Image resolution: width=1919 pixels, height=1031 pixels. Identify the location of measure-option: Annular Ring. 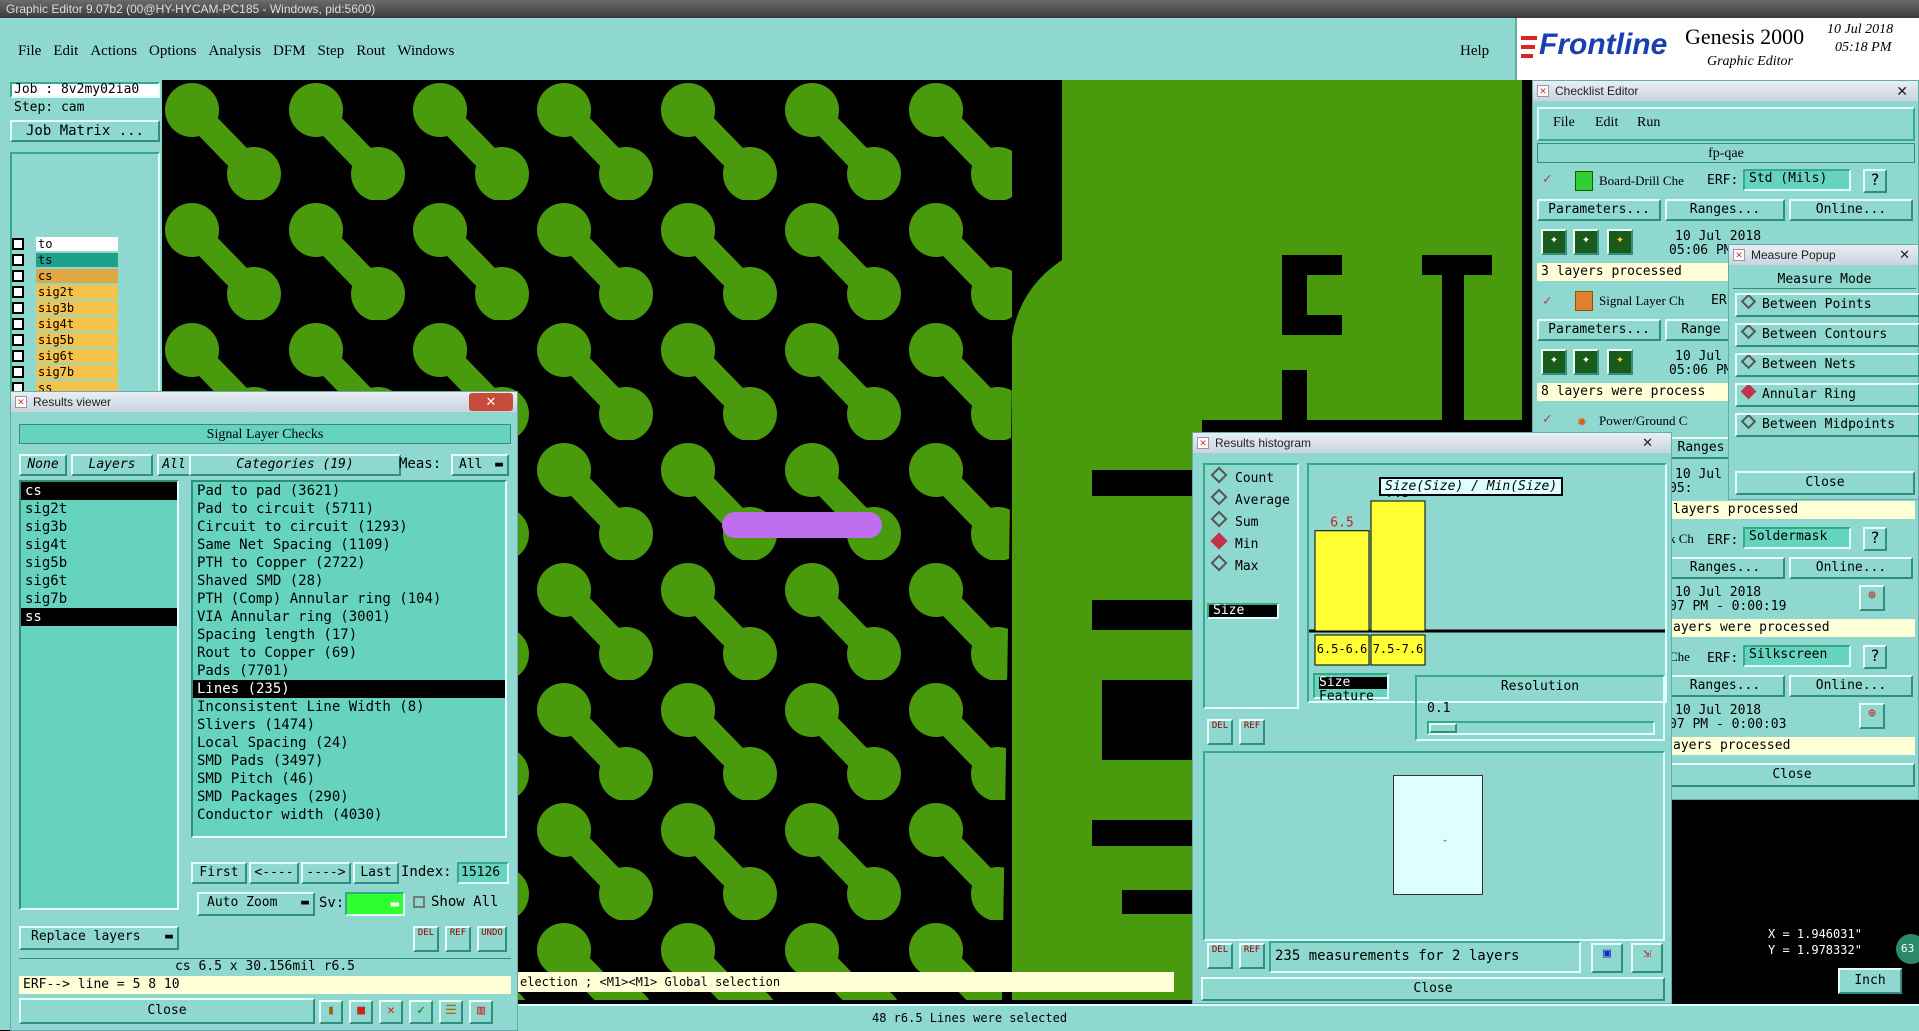
(1827, 395).